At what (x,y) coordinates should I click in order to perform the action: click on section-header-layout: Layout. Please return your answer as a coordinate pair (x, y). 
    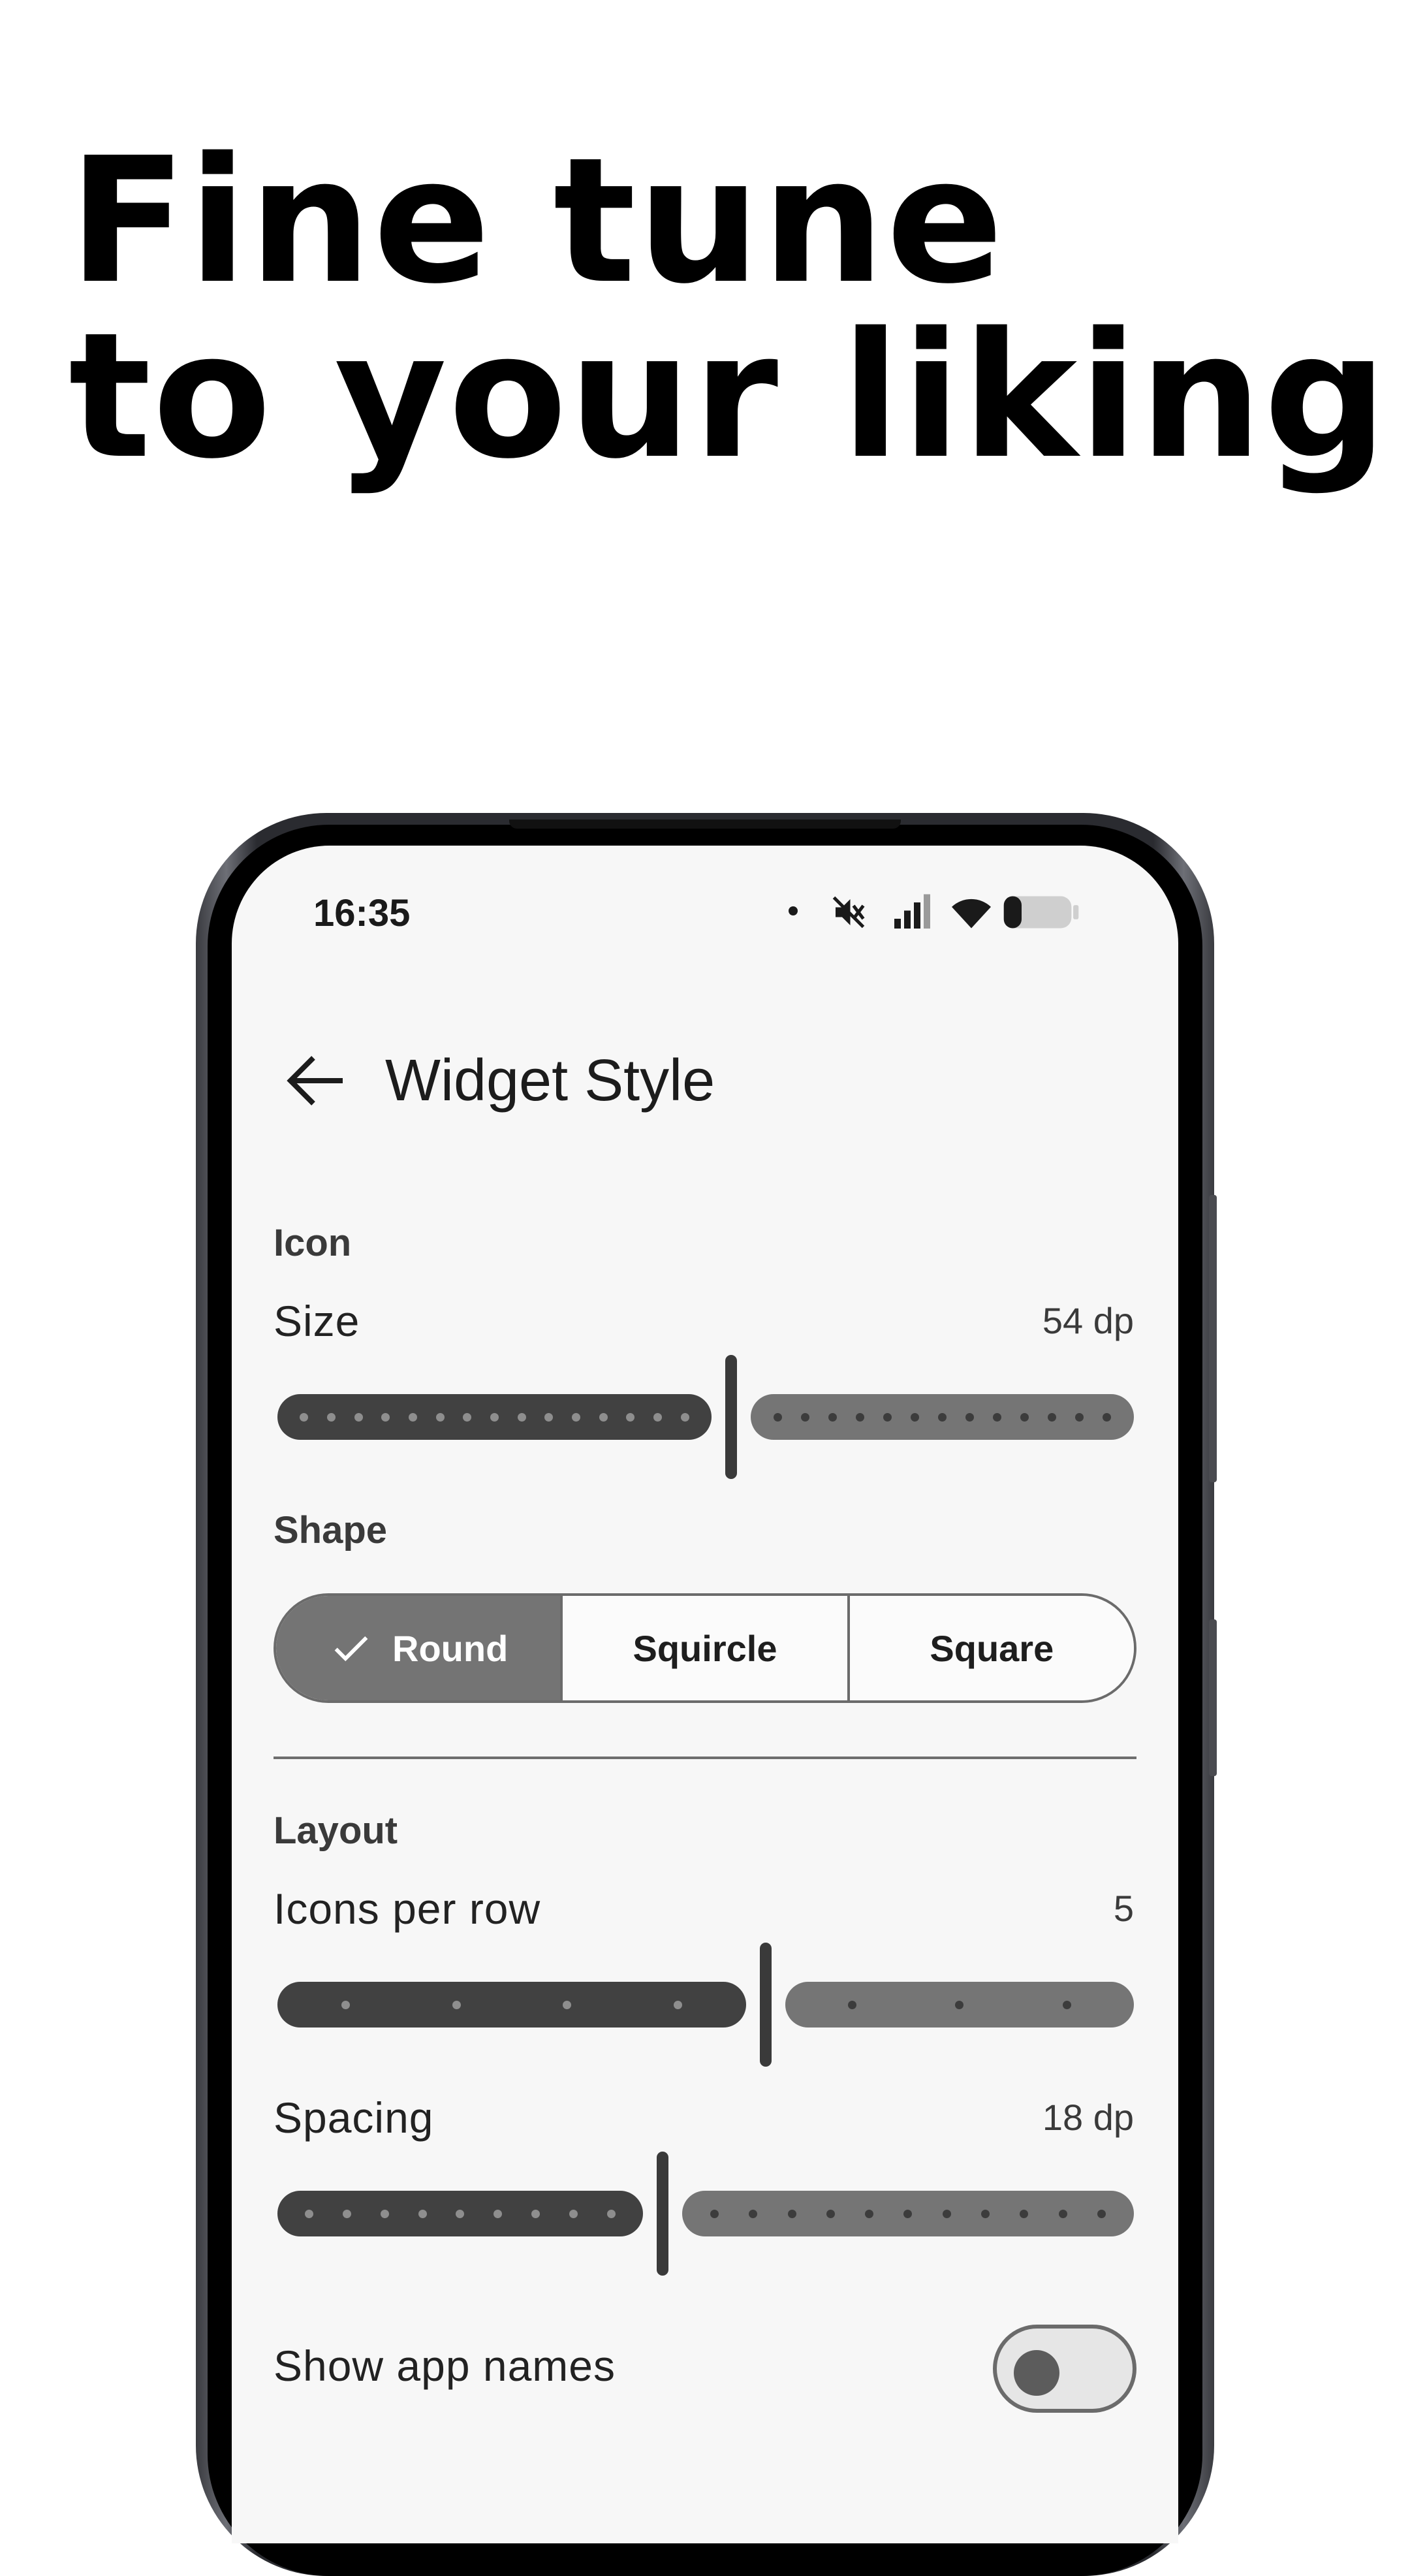
    Looking at the image, I should click on (336, 1831).